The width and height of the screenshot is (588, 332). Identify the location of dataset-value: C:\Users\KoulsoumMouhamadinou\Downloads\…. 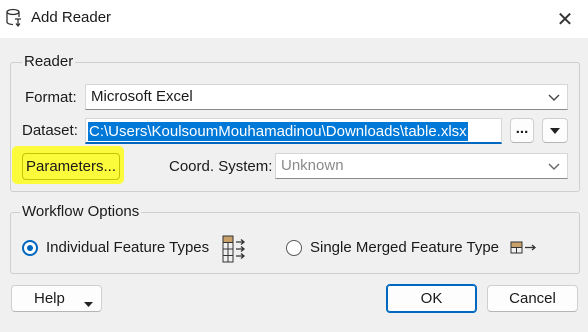
(278, 131).